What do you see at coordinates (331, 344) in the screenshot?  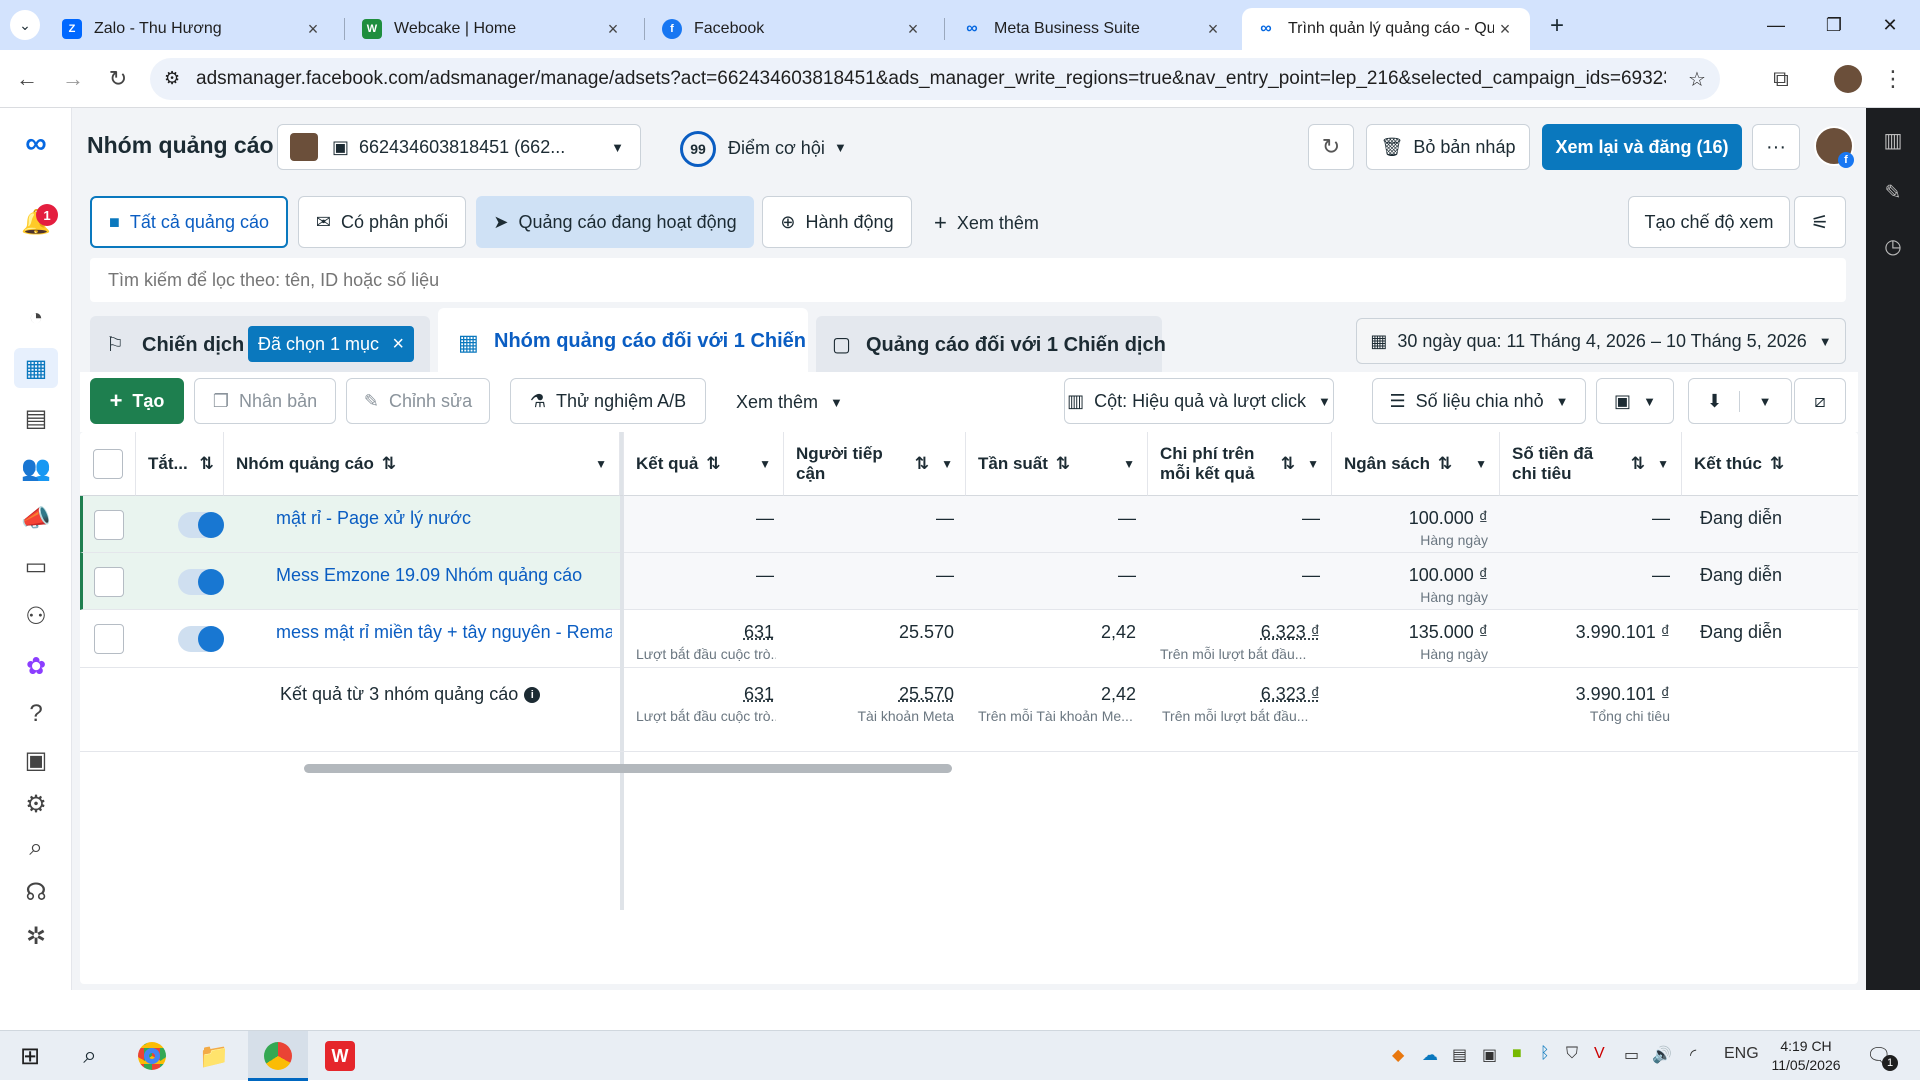 I see `campaign-selection-chip: Đã chọn 1 mục ×` at bounding box center [331, 344].